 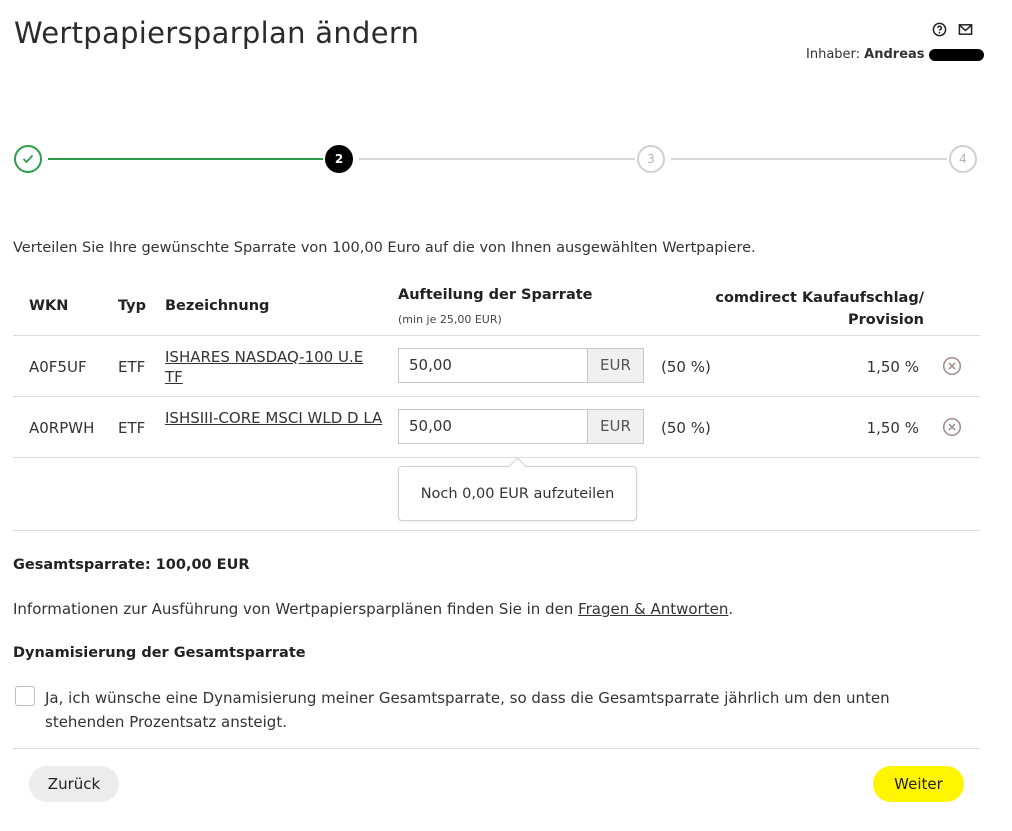 I want to click on back-button: Zurück, so click(x=74, y=784).